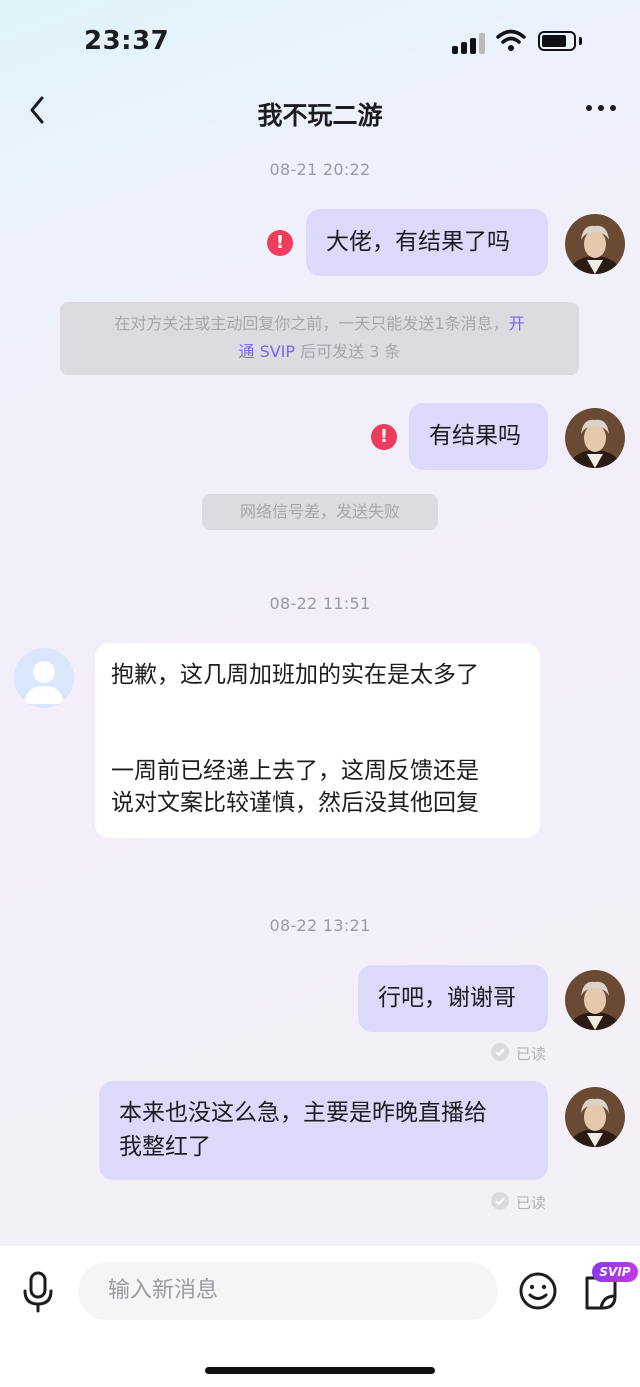 The image size is (640, 1387). Describe the element at coordinates (615, 1272) in the screenshot. I see `svip-badge: SVIP` at that location.